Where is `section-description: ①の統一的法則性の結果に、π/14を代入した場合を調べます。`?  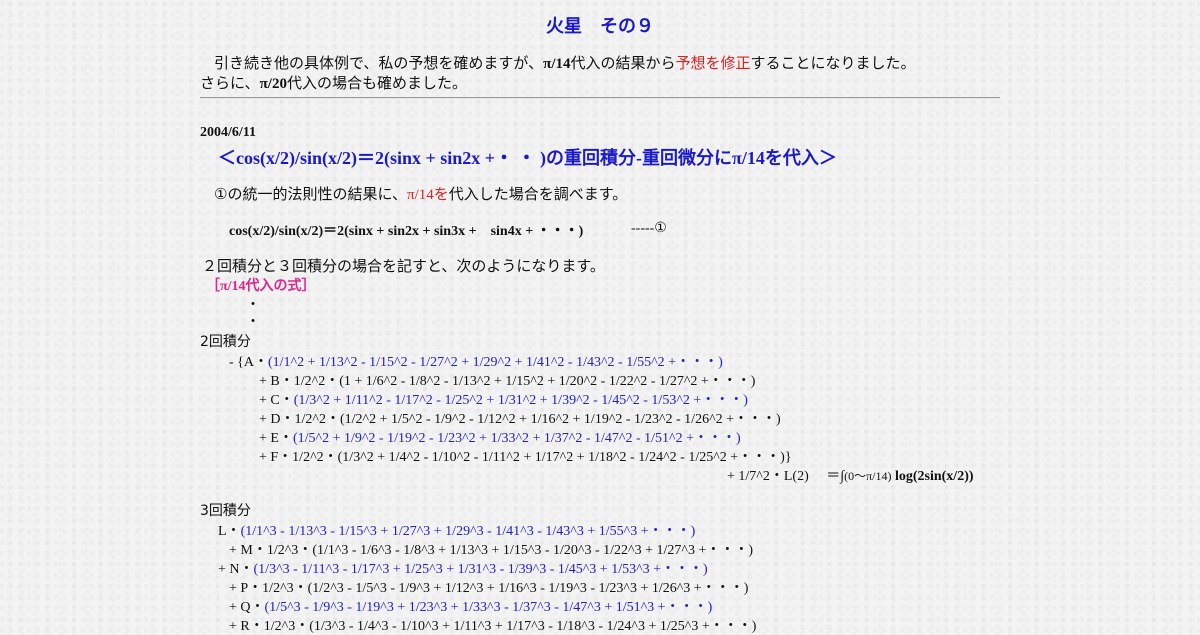 section-description: ①の統一的法則性の結果に、π/14を代入した場合を調べます。 is located at coordinates (420, 193).